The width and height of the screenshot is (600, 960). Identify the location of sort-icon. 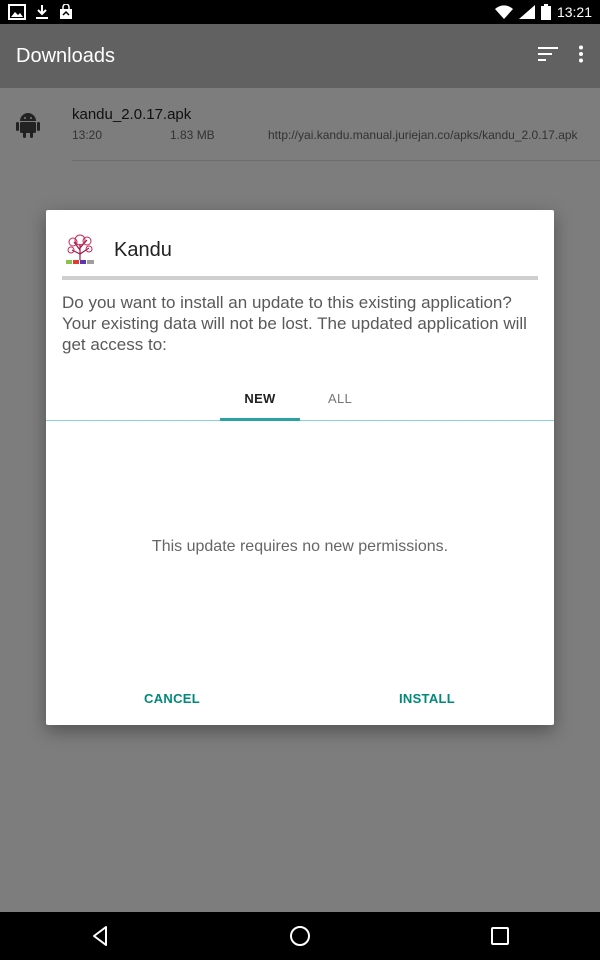
(549, 56).